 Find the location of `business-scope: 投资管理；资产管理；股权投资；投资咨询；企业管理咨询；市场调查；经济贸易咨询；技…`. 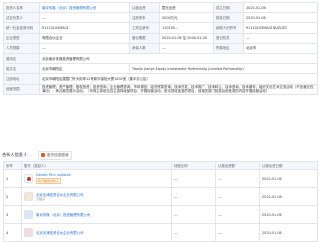

business-scope: 投资管理；资产管理；股权投资；投资咨询；企业管理咨询；市场调查；经济贸易咨询；技… is located at coordinates (178, 89).